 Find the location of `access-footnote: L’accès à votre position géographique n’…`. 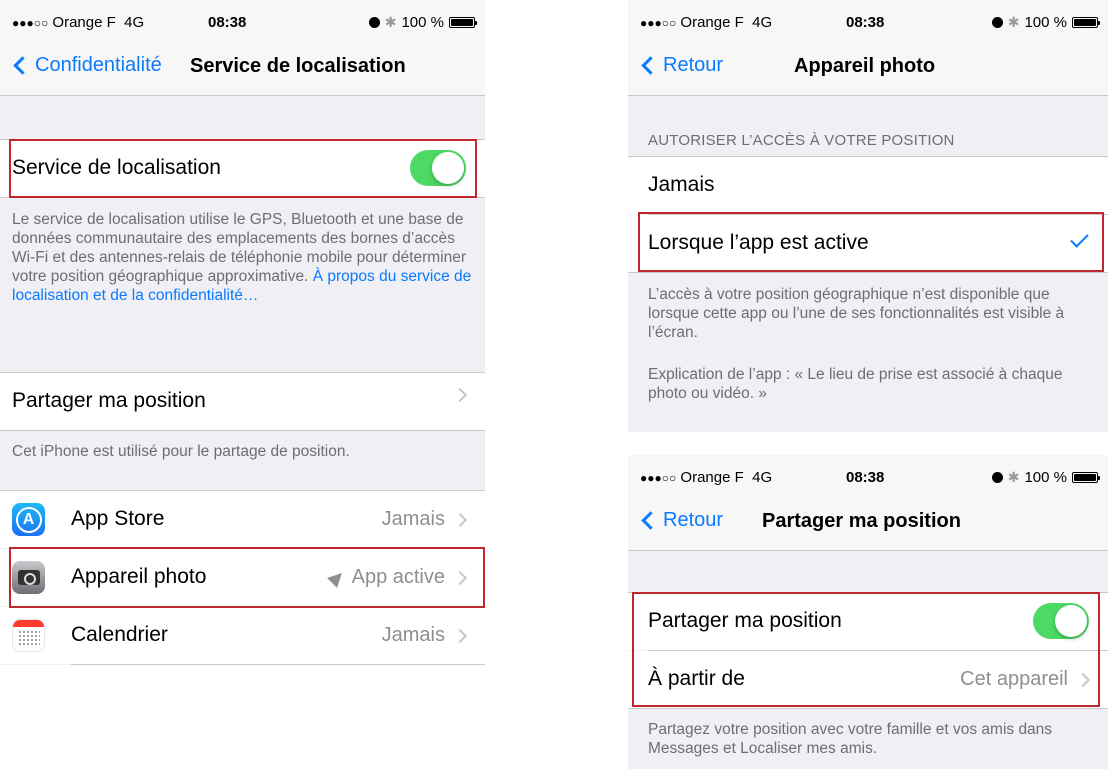

access-footnote: L’accès à votre position géographique n’… is located at coordinates (856, 313).